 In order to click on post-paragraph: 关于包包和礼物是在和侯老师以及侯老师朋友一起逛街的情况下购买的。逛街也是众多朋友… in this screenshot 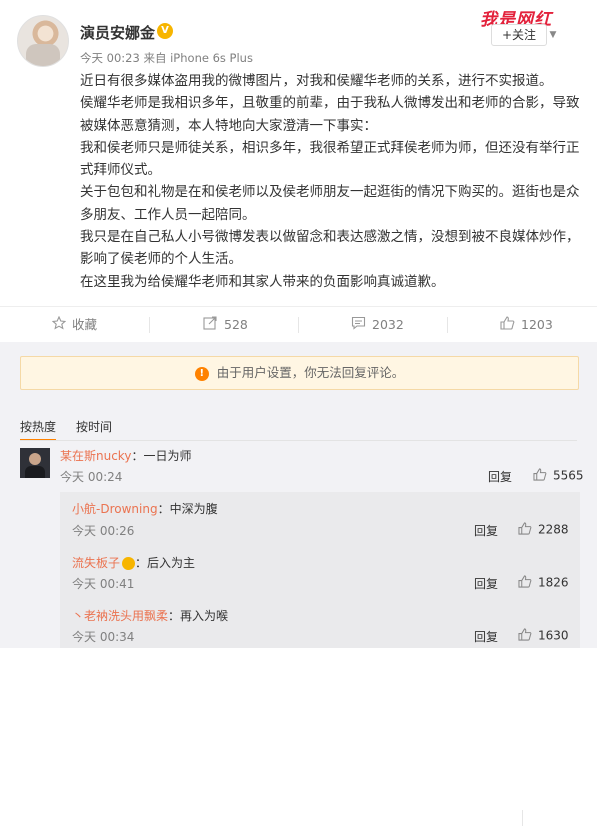, I will do `click(330, 203)`.